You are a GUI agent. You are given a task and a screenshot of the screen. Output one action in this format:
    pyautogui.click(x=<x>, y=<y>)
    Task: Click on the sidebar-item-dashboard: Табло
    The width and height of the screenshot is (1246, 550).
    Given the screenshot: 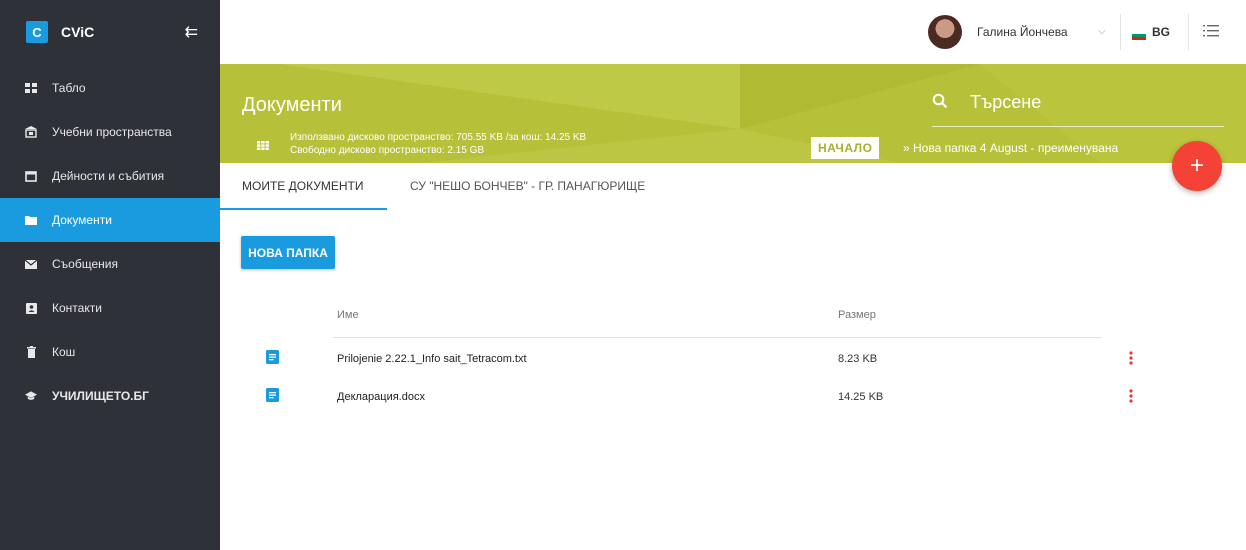 What is the action you would take?
    pyautogui.click(x=110, y=88)
    